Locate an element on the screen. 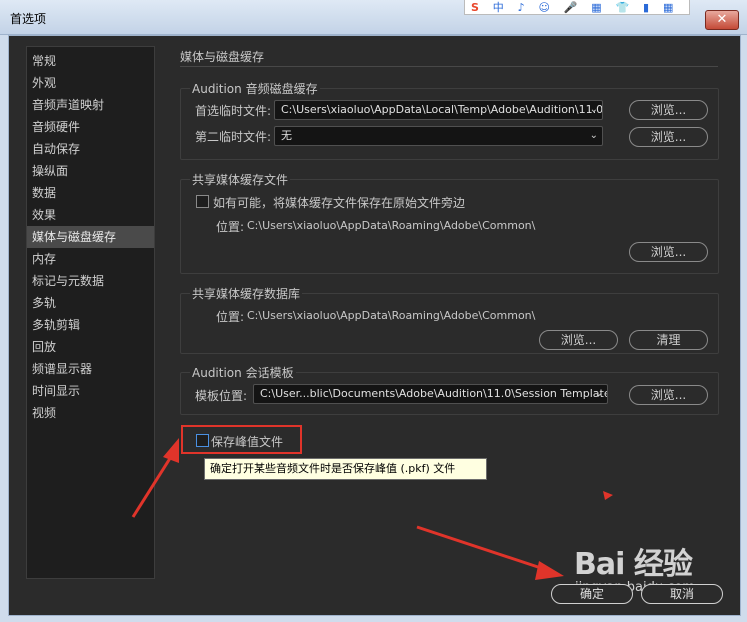 The image size is (747, 622). ime-punctuation-icon: ♪ is located at coordinates (521, 8).